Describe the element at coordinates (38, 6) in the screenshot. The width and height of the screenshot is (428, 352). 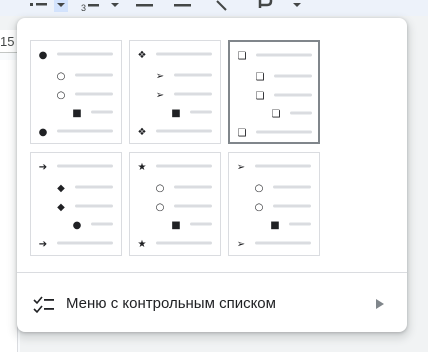
I see `bulleted-list-icon` at that location.